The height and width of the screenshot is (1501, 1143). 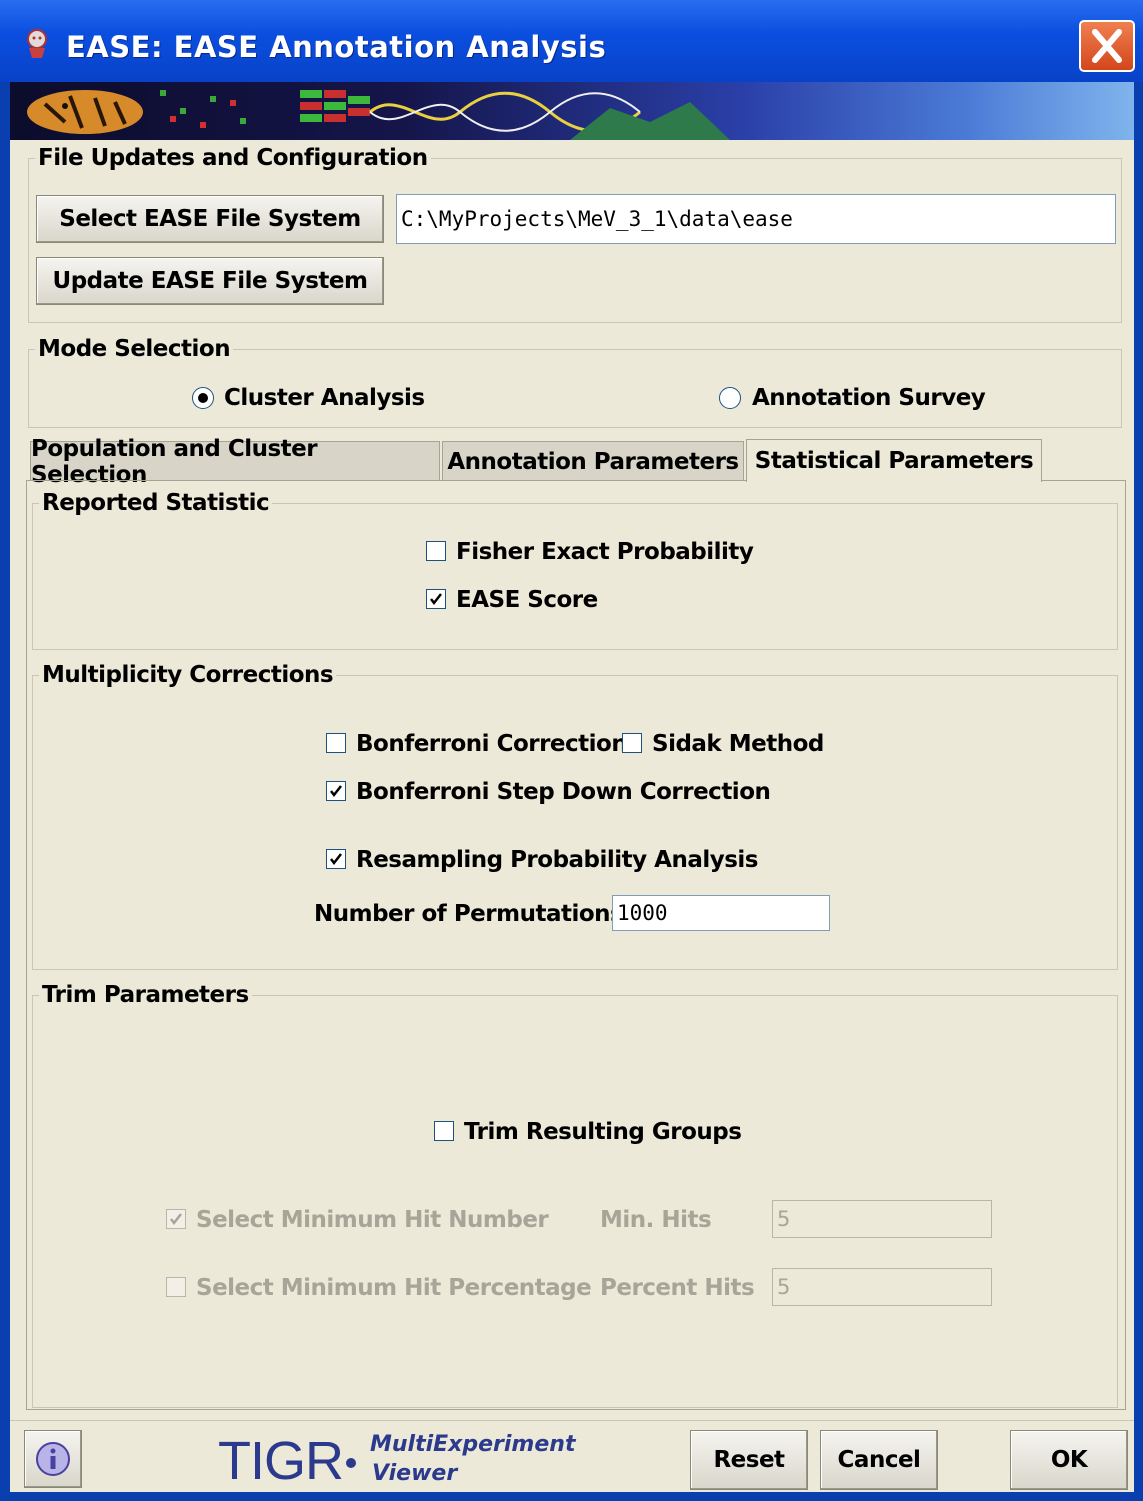 What do you see at coordinates (527, 600) in the screenshot?
I see `ease-score-label: EASE Score` at bounding box center [527, 600].